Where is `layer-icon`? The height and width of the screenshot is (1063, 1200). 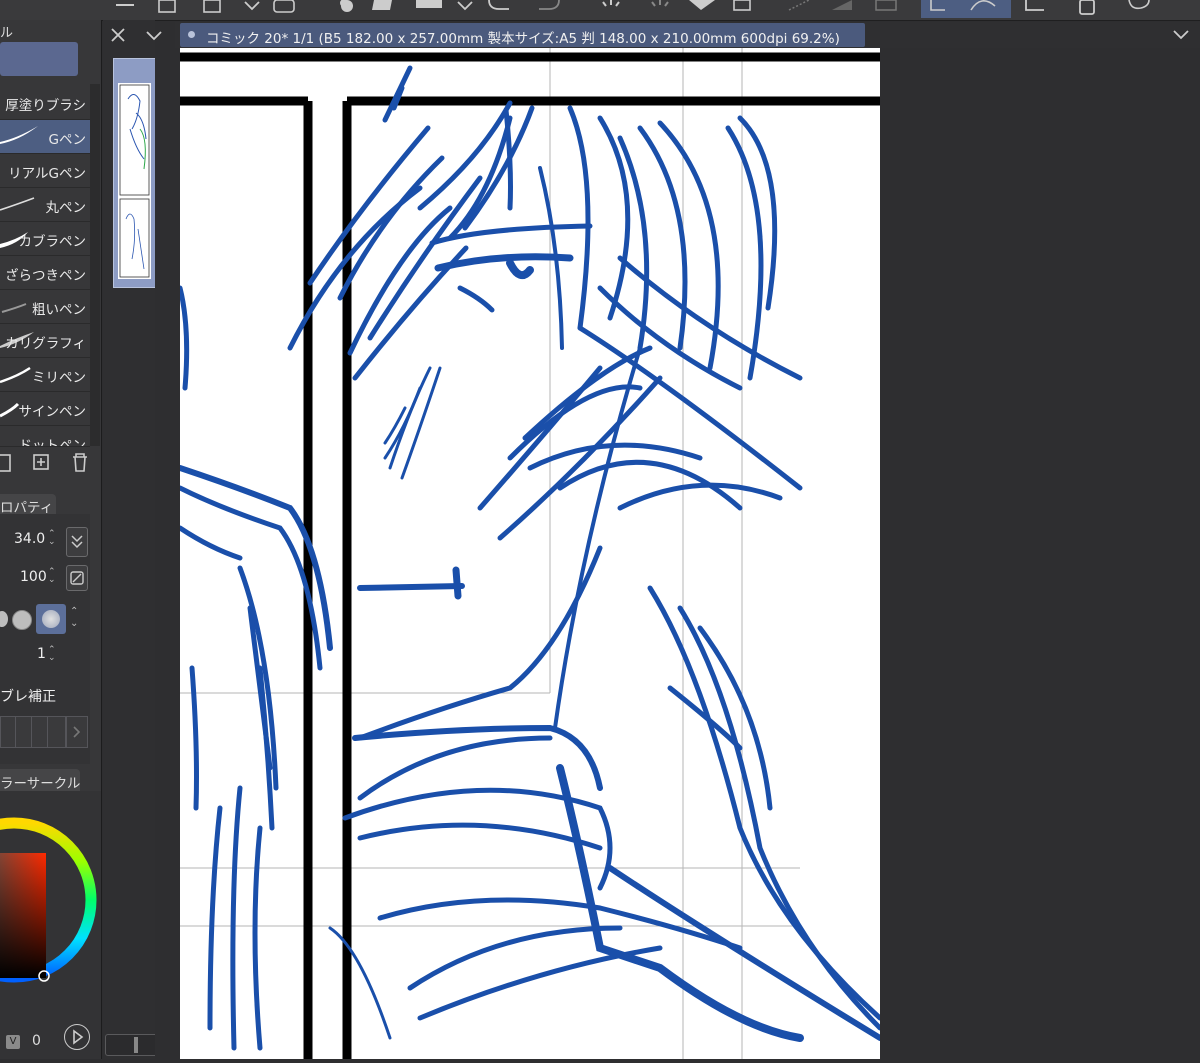
layer-icon is located at coordinates (384, 9).